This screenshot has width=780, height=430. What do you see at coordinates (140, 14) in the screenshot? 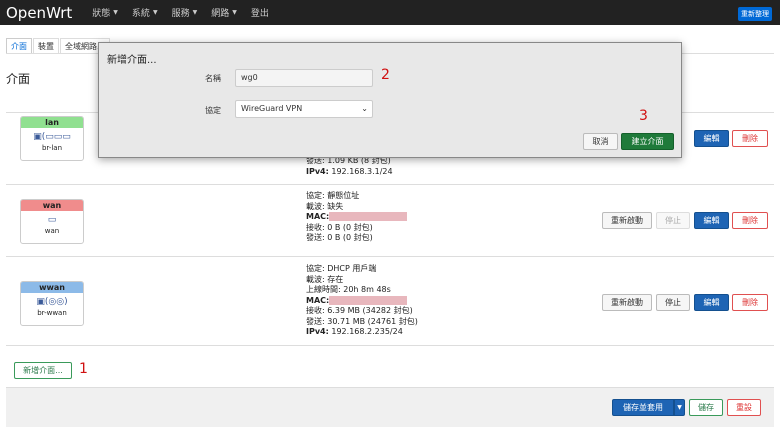
I see `nav-system-label: 系統` at bounding box center [140, 14].